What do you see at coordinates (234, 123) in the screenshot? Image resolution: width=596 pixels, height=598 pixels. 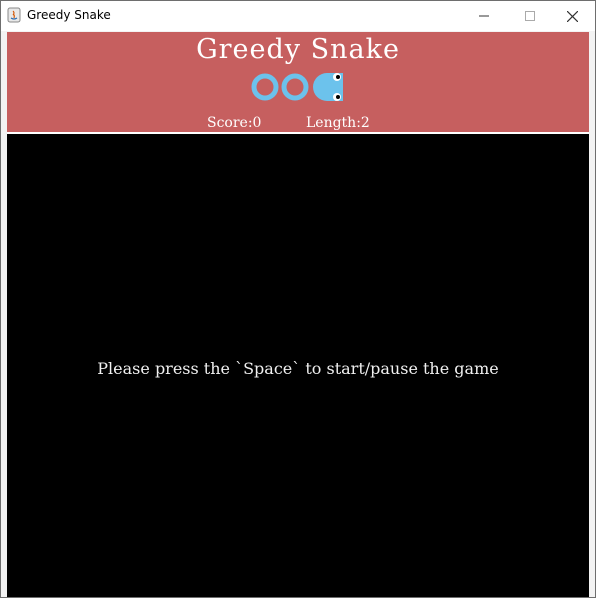 I see `score-label: Score:0` at bounding box center [234, 123].